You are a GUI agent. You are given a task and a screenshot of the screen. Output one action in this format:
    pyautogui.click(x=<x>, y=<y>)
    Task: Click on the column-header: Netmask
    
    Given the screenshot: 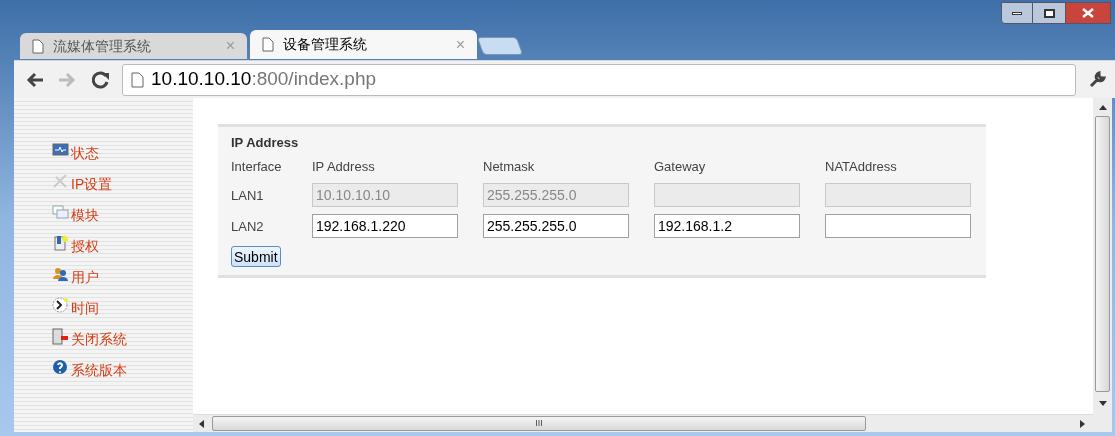 What is the action you would take?
    pyautogui.click(x=509, y=167)
    